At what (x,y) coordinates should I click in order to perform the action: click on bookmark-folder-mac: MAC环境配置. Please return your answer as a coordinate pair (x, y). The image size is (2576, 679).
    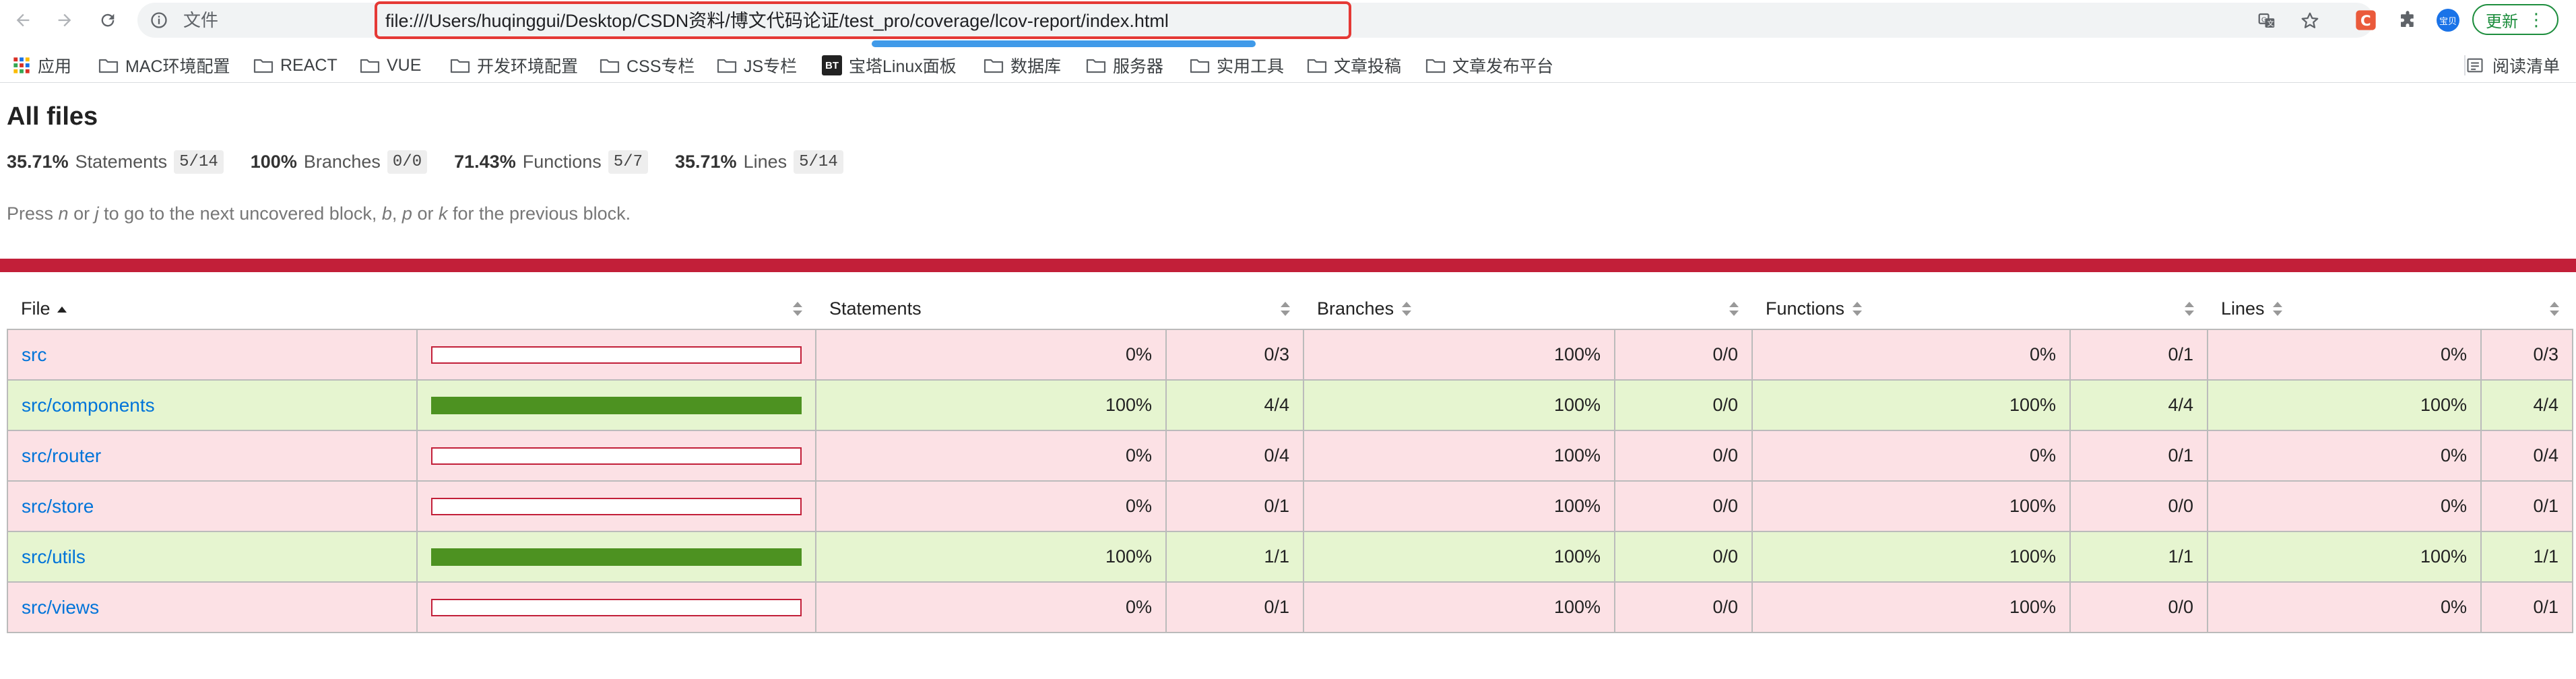
    Looking at the image, I should click on (164, 66).